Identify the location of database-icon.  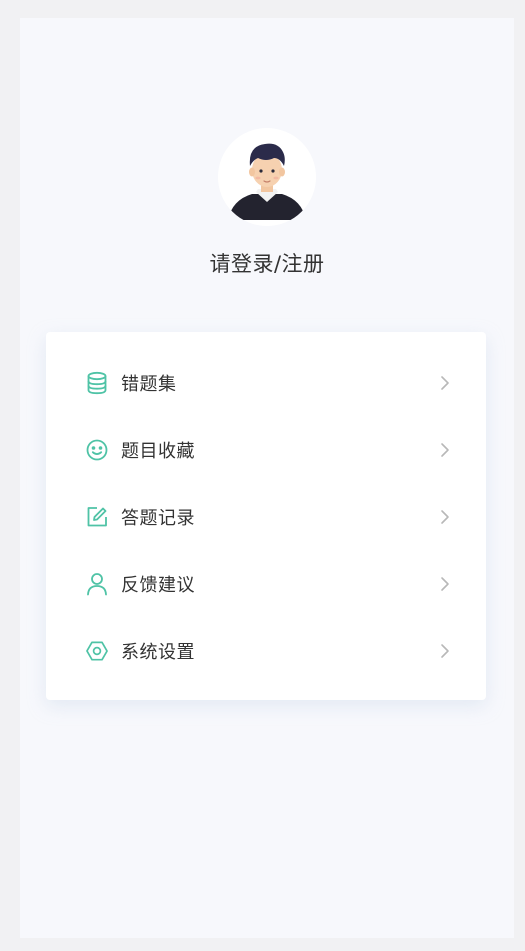
(97, 383).